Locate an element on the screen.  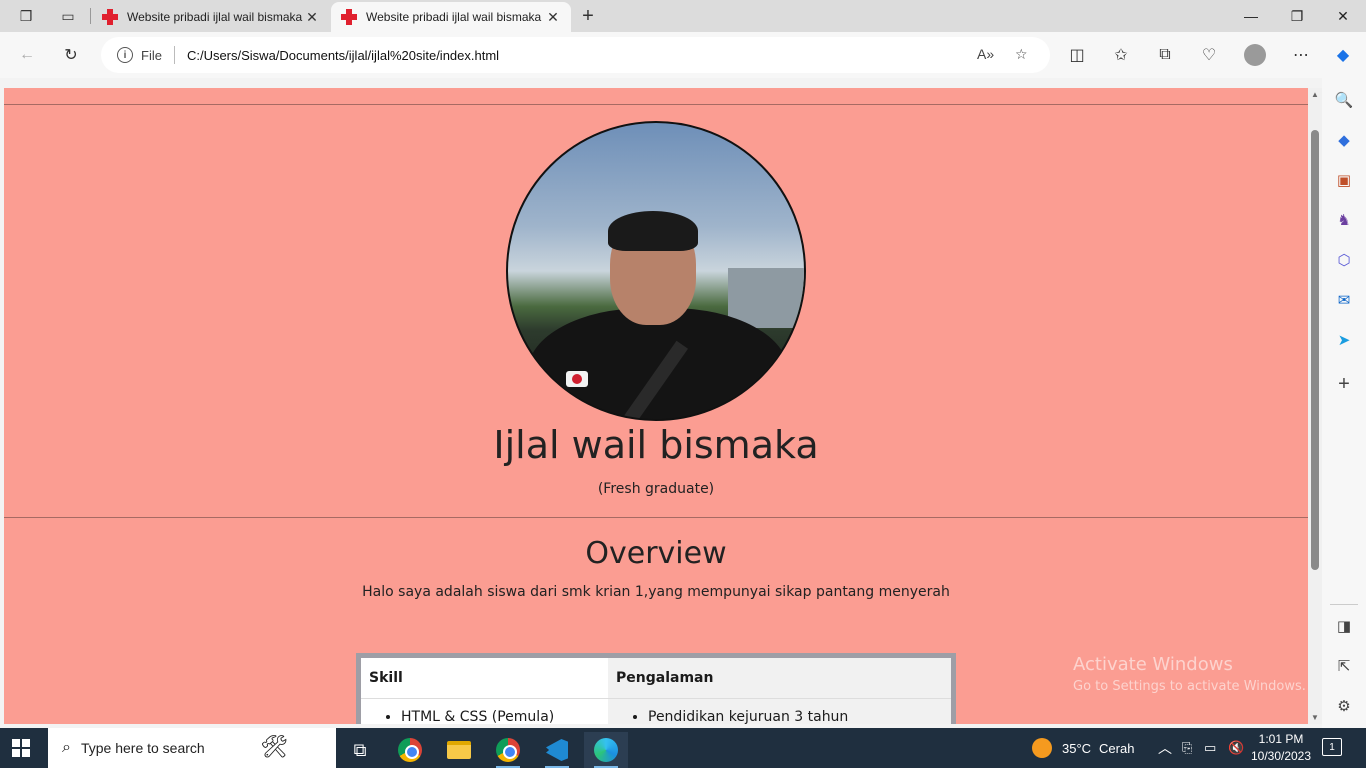
experience-item: Pendidikan kejuruan 3 tahun is located at coordinates (795, 716).